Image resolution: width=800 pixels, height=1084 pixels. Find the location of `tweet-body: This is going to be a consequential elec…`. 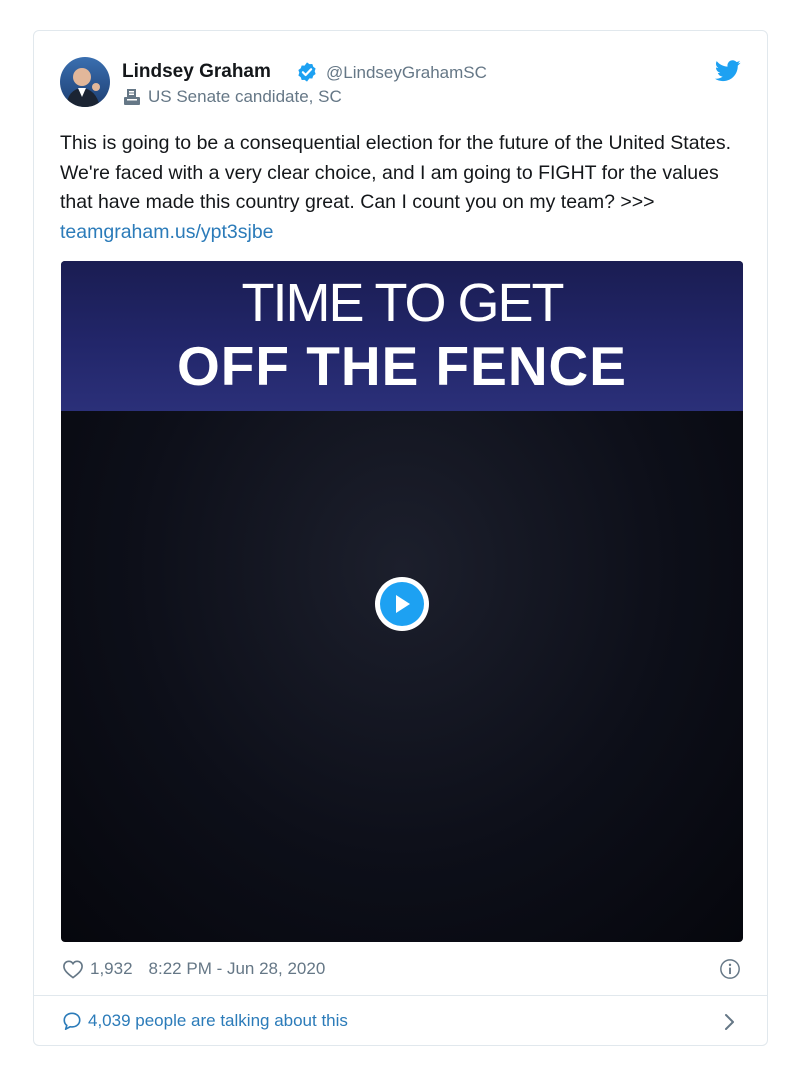

tweet-body: This is going to be a consequential elec… is located at coordinates (395, 172).